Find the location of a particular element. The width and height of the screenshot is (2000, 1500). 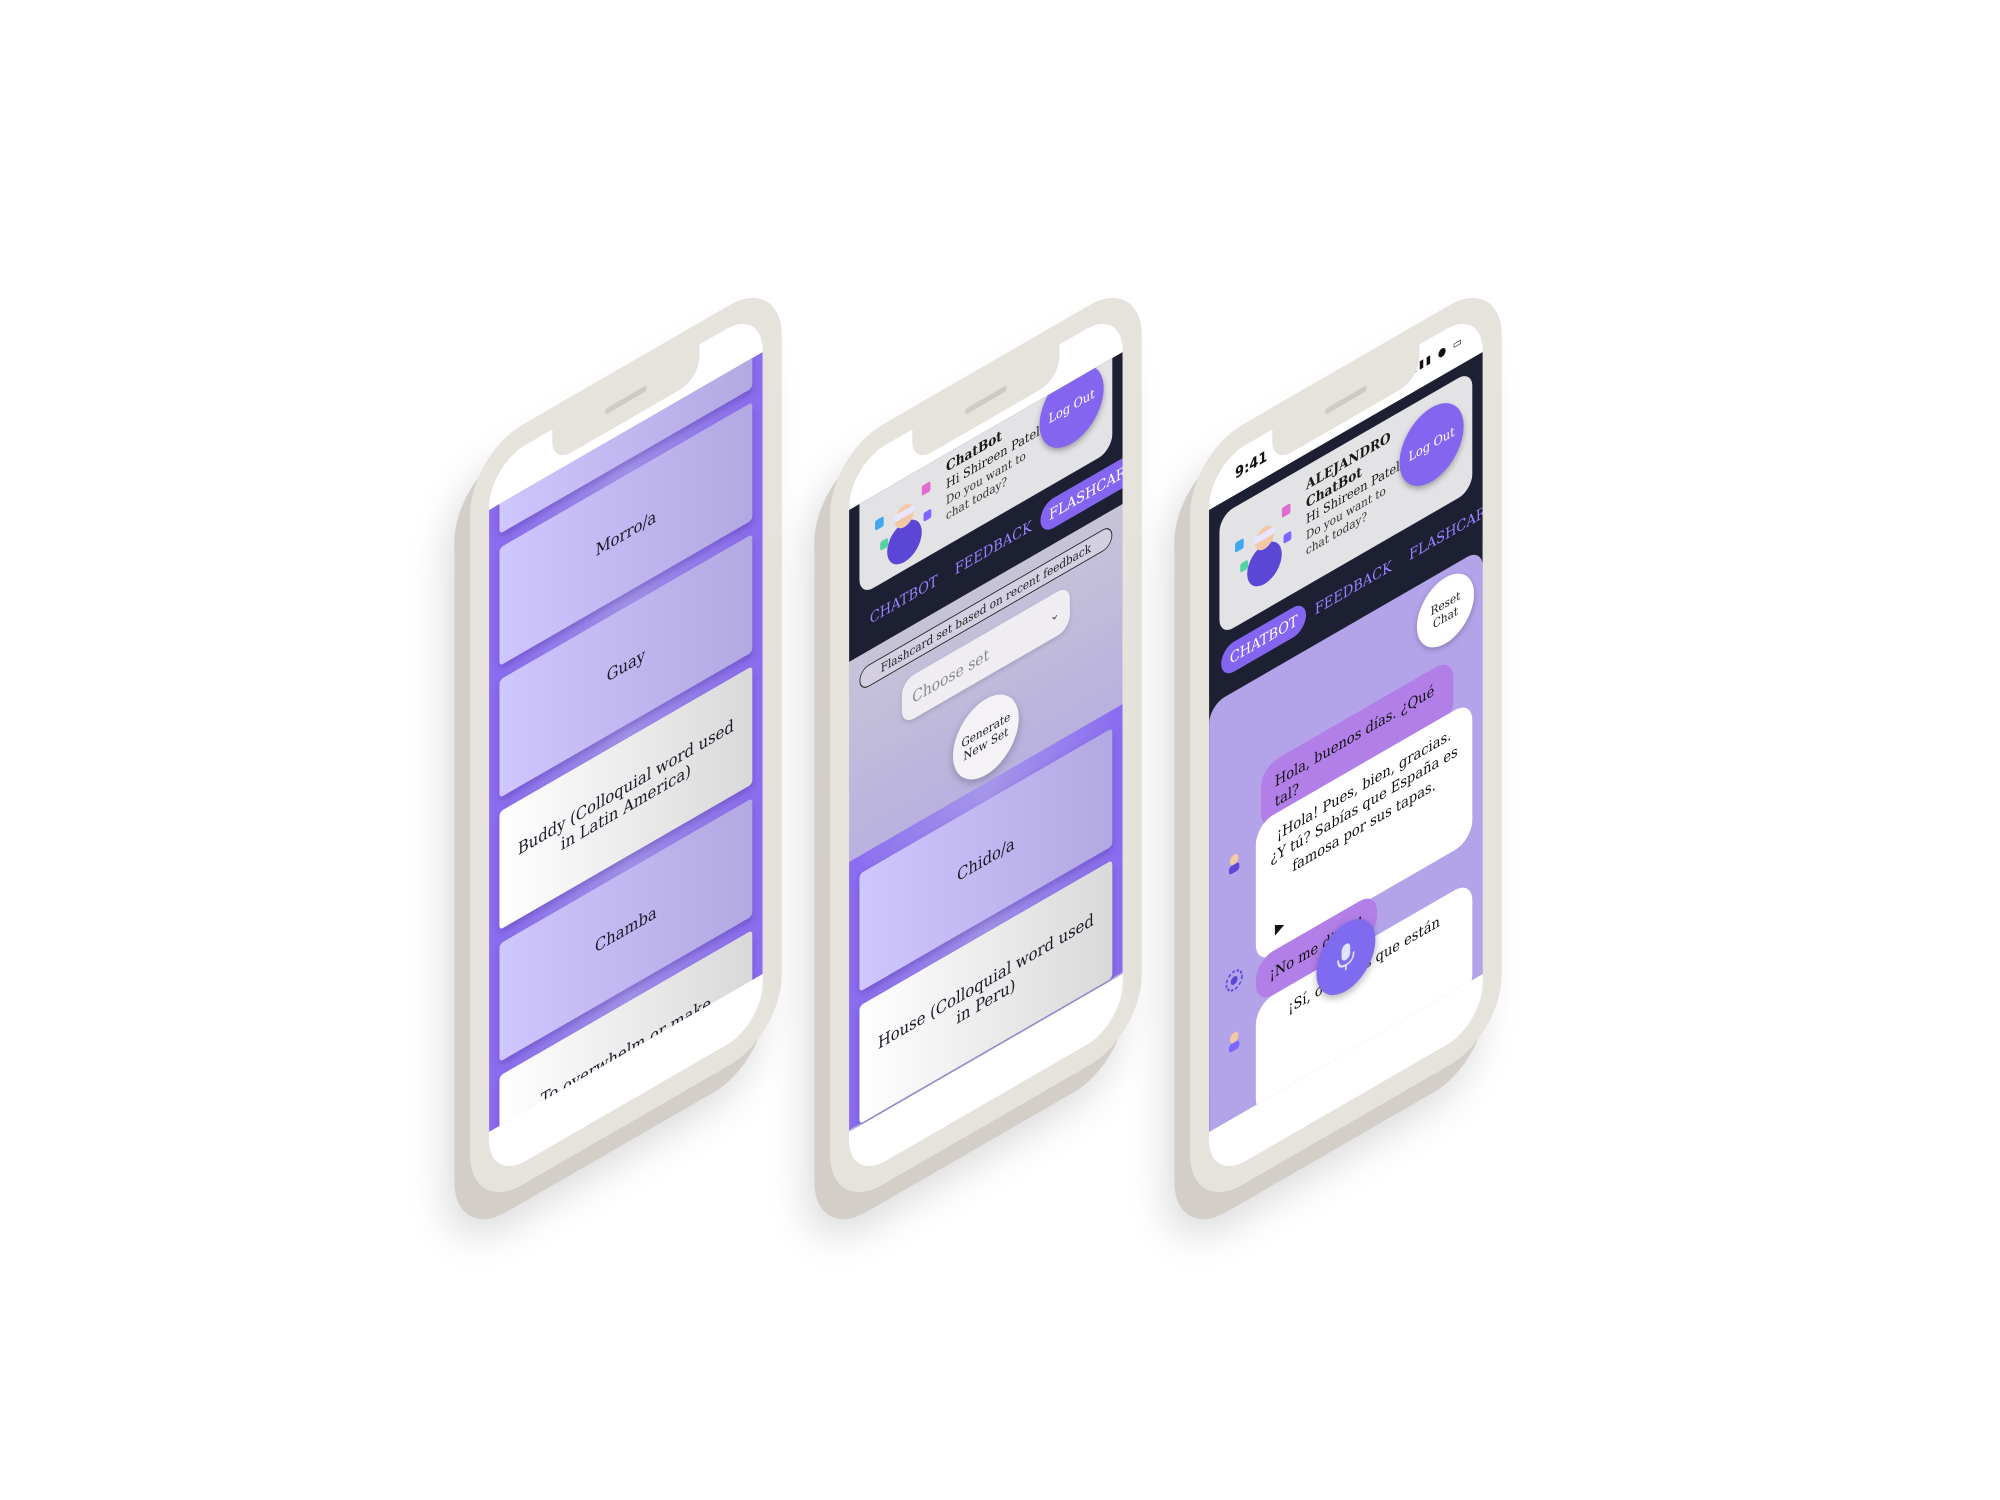

reset-chat-button: Reset Chat is located at coordinates (1445, 610).